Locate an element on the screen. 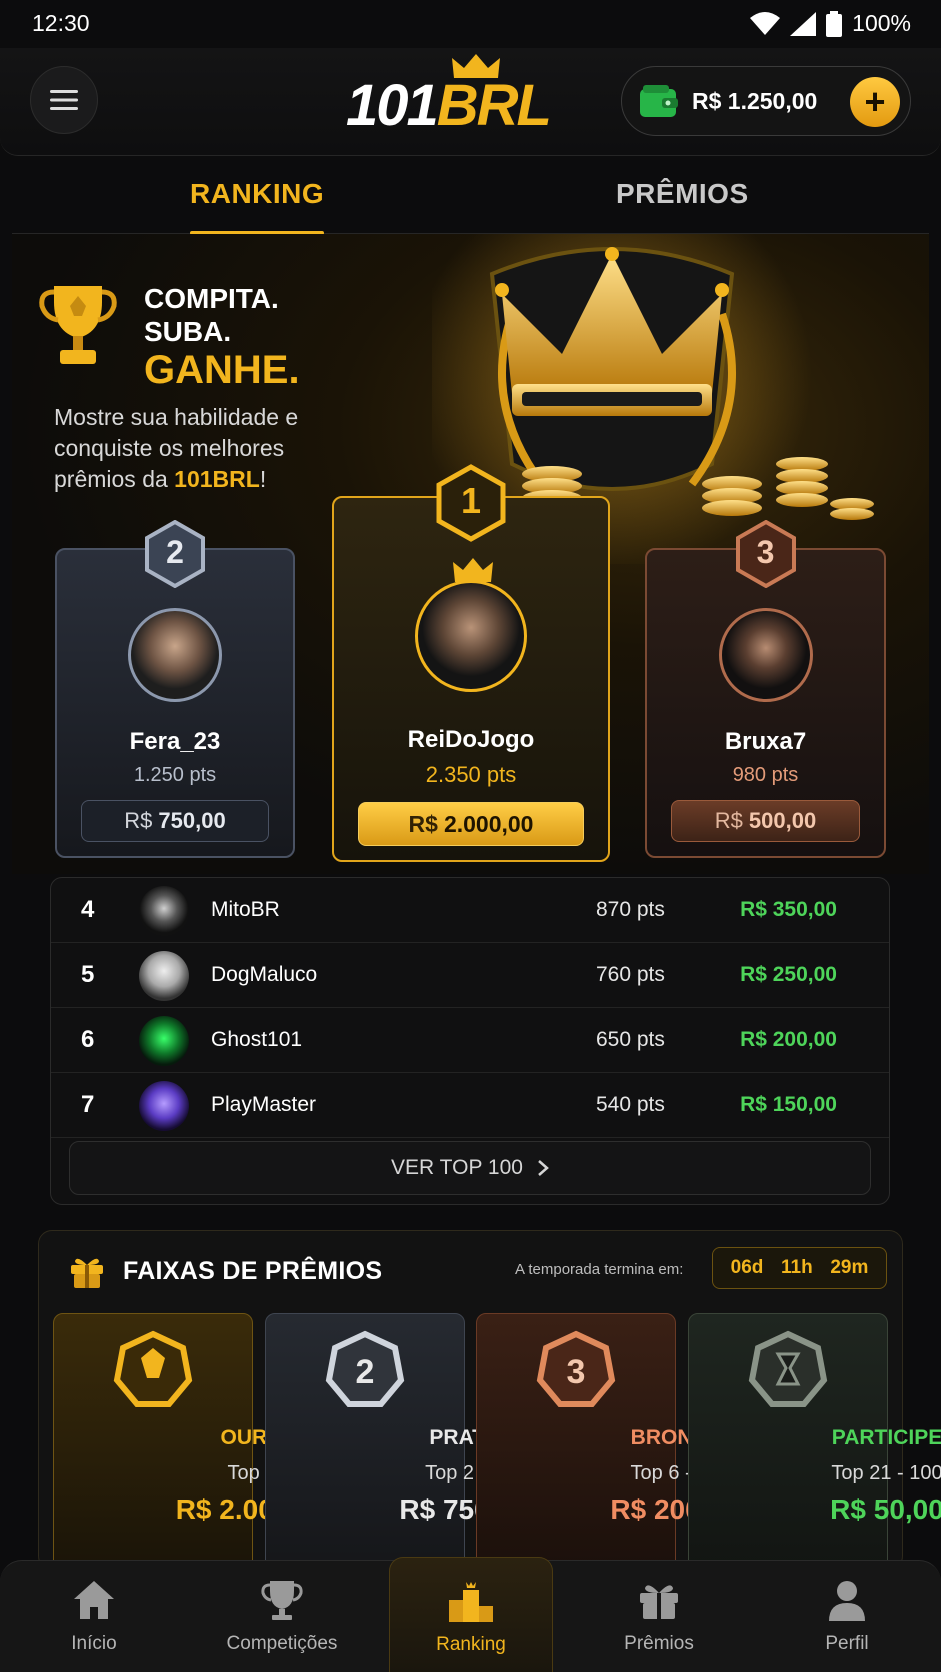 The height and width of the screenshot is (1672, 941). nav-inicio: Início is located at coordinates (94, 1616).